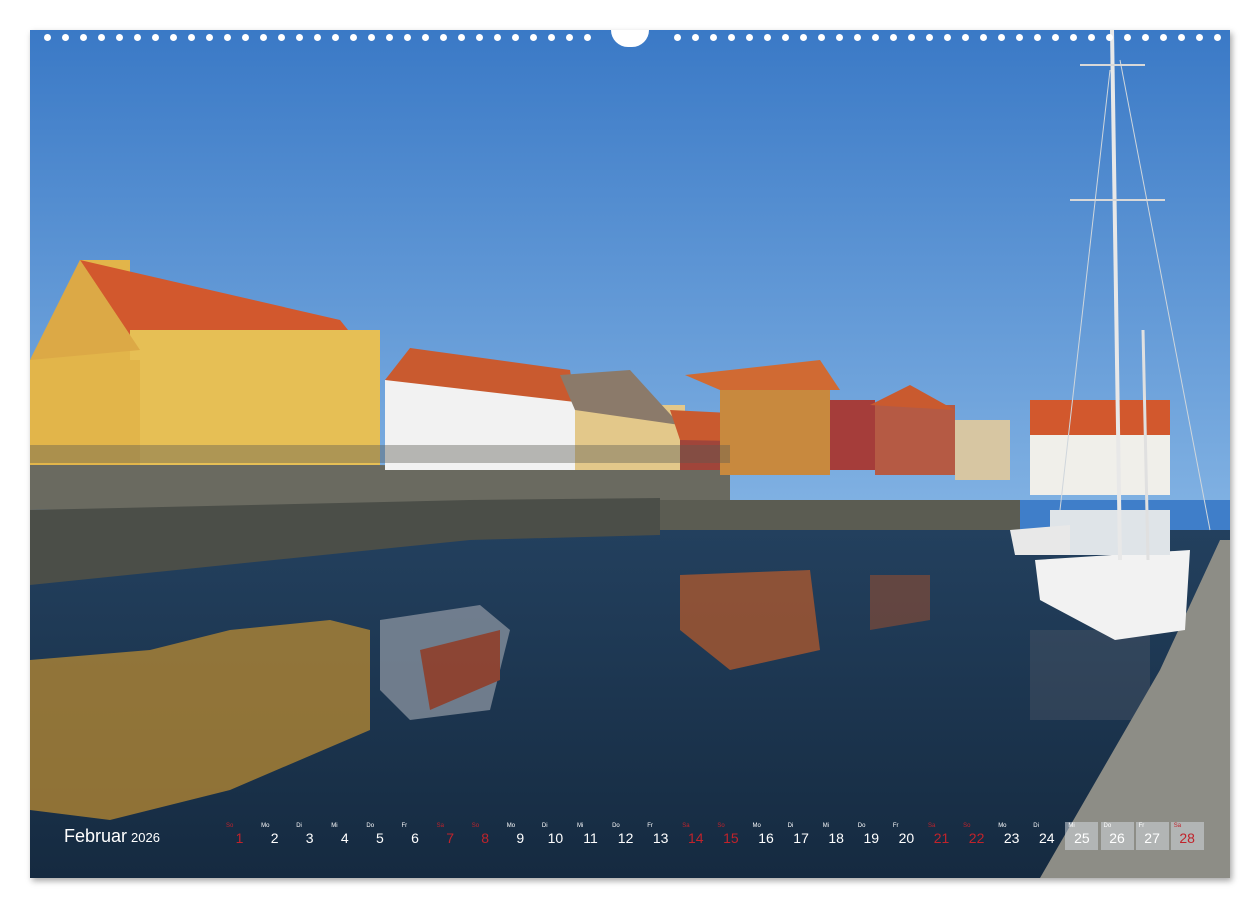  Describe the element at coordinates (625, 838) in the screenshot. I see `day-number: 12` at that location.